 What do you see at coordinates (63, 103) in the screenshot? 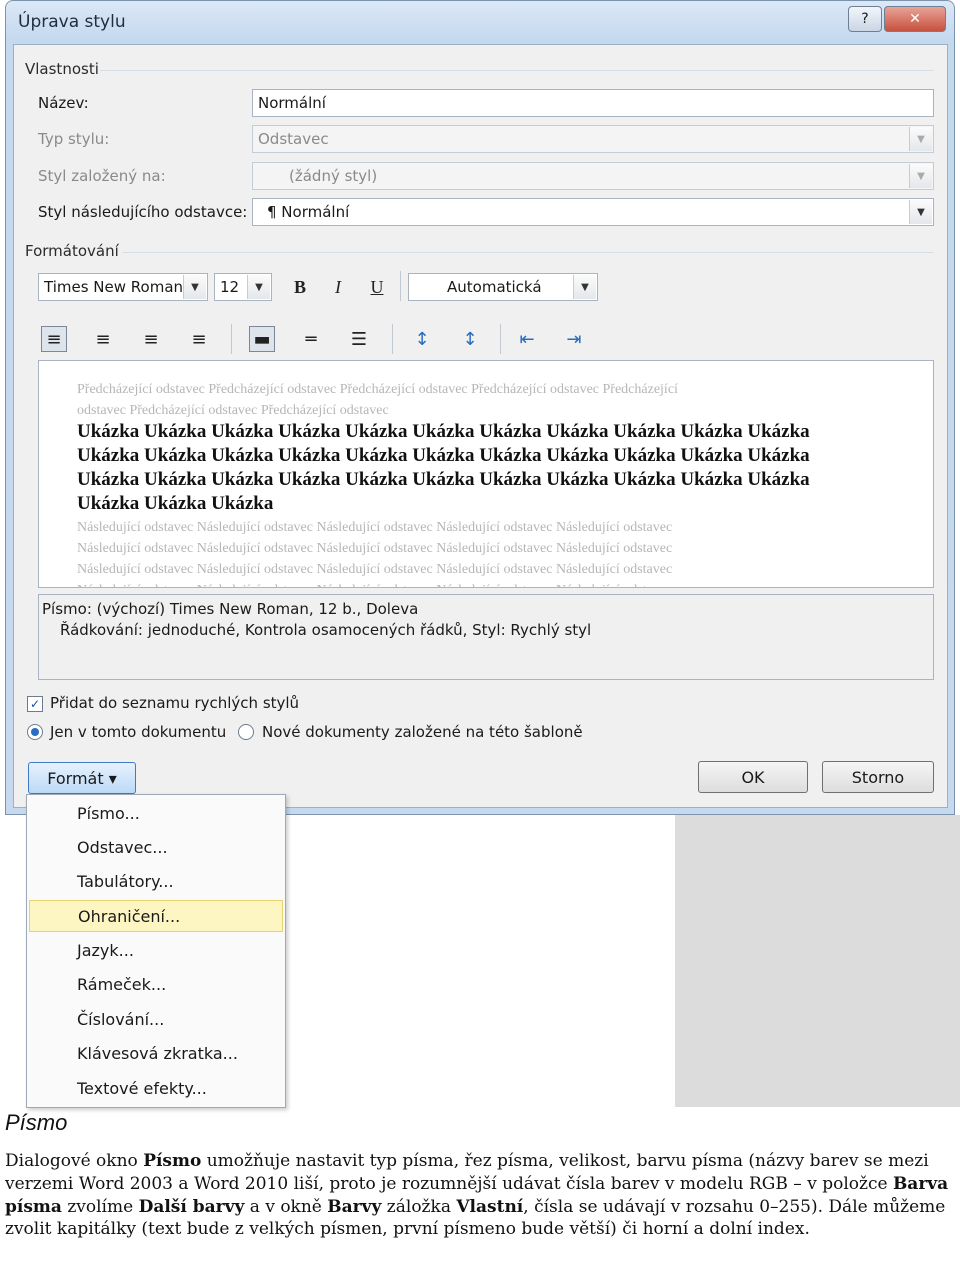
I see `name-label: Název:` at bounding box center [63, 103].